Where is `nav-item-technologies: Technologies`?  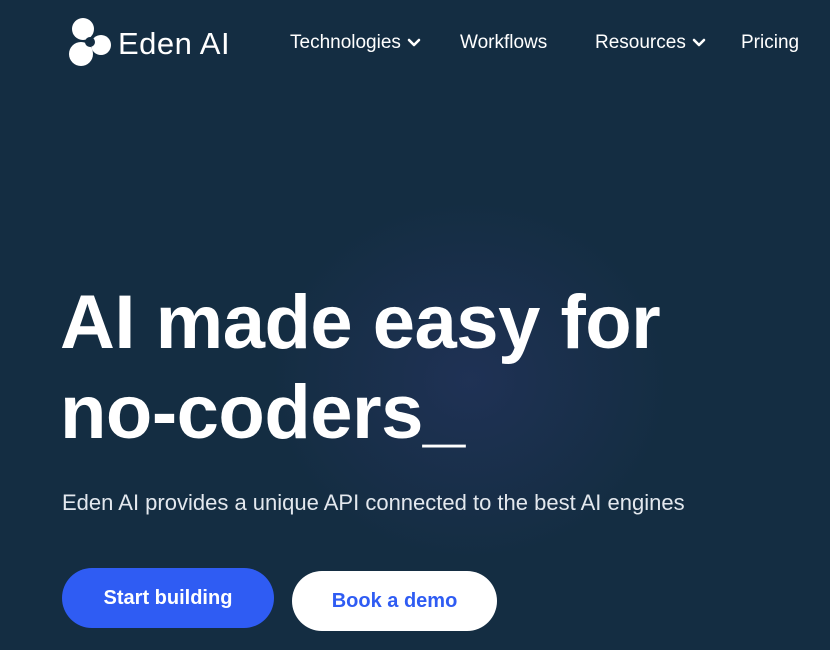 nav-item-technologies: Technologies is located at coordinates (355, 43).